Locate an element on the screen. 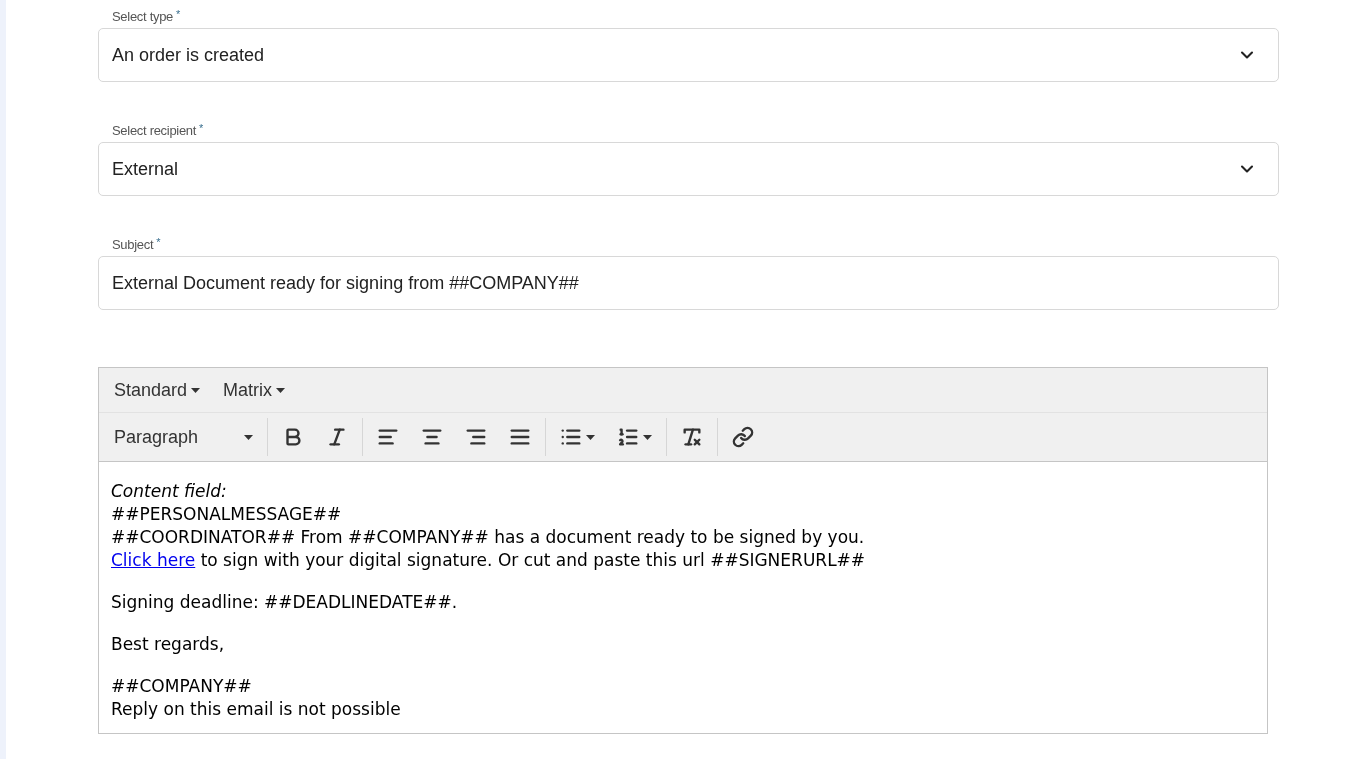  align-right-icon is located at coordinates (476, 437).